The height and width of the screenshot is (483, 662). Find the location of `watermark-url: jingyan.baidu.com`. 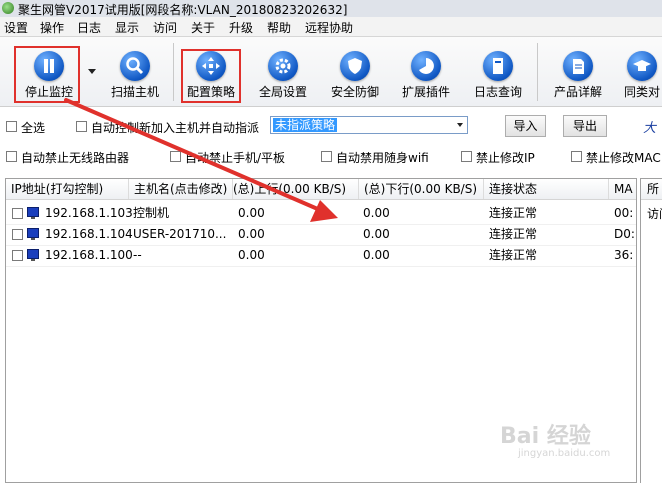

watermark-url: jingyan.baidu.com is located at coordinates (564, 453).